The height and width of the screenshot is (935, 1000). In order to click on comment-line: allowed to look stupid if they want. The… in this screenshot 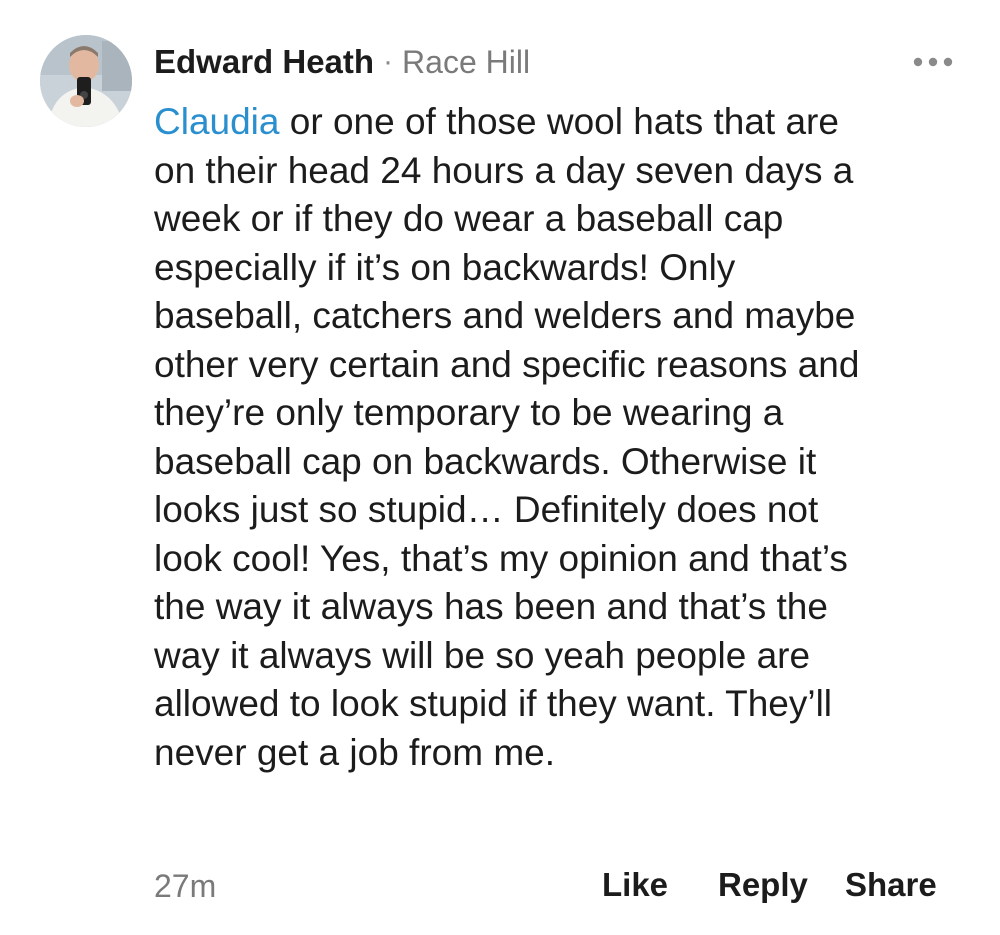, I will do `click(493, 703)`.